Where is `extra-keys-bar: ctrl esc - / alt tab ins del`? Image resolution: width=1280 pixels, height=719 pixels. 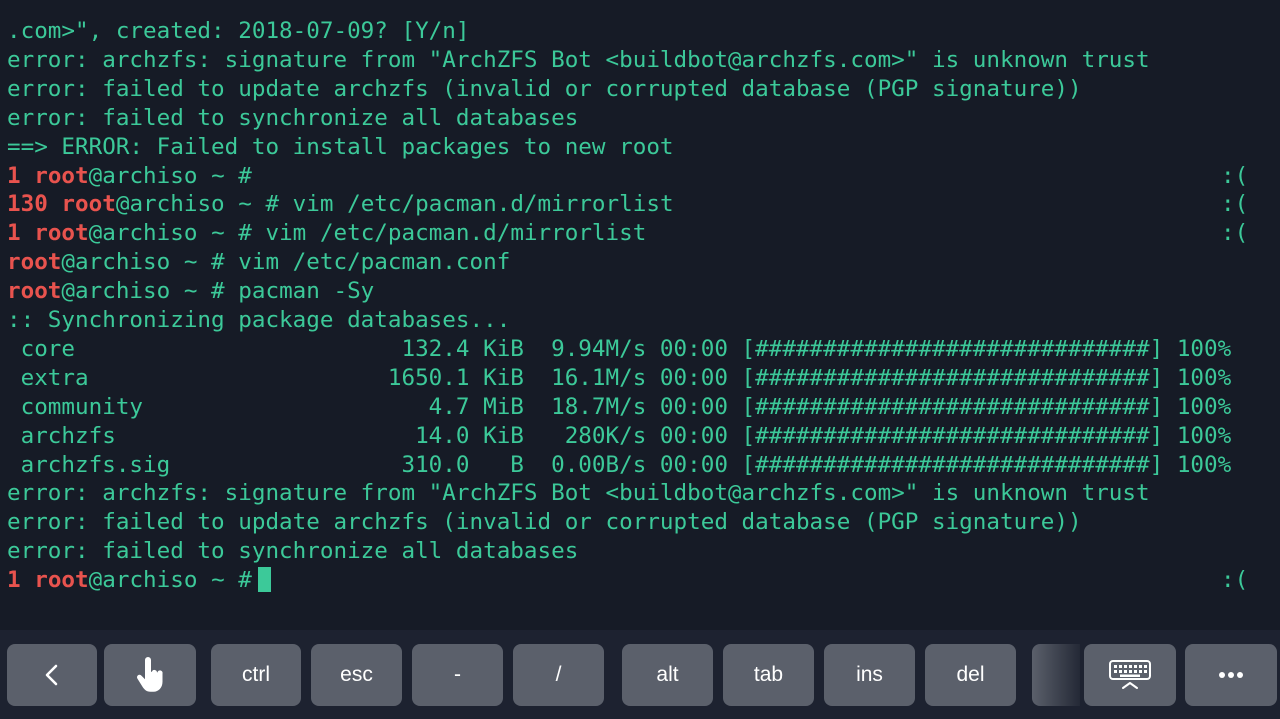
extra-keys-bar: ctrl esc - / alt tab ins del is located at coordinates (640, 674).